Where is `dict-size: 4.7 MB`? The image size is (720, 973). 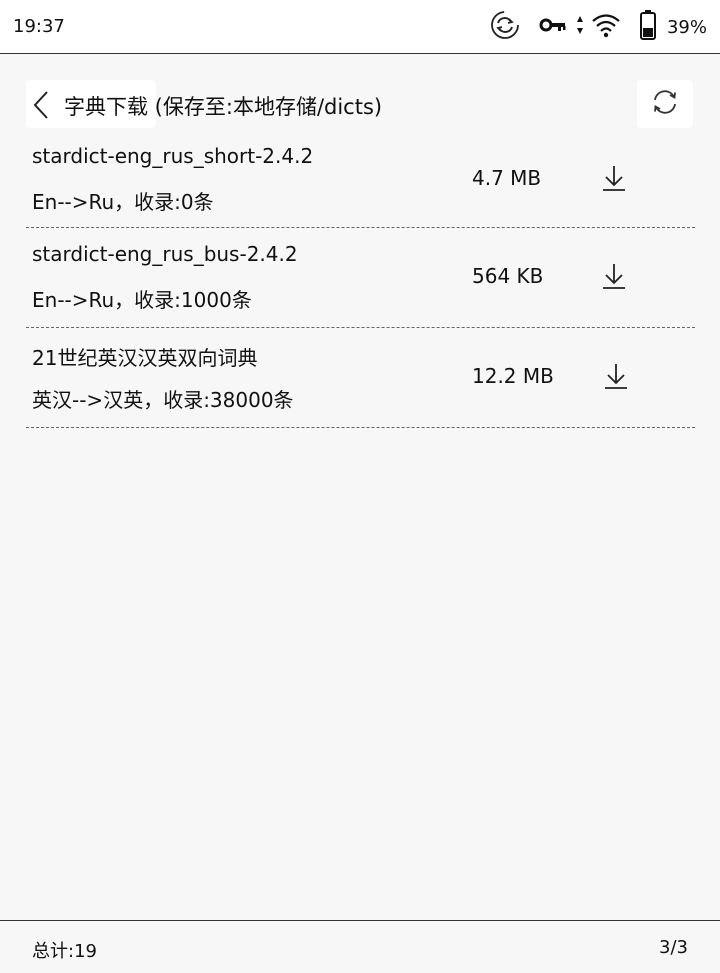 dict-size: 4.7 MB is located at coordinates (507, 178).